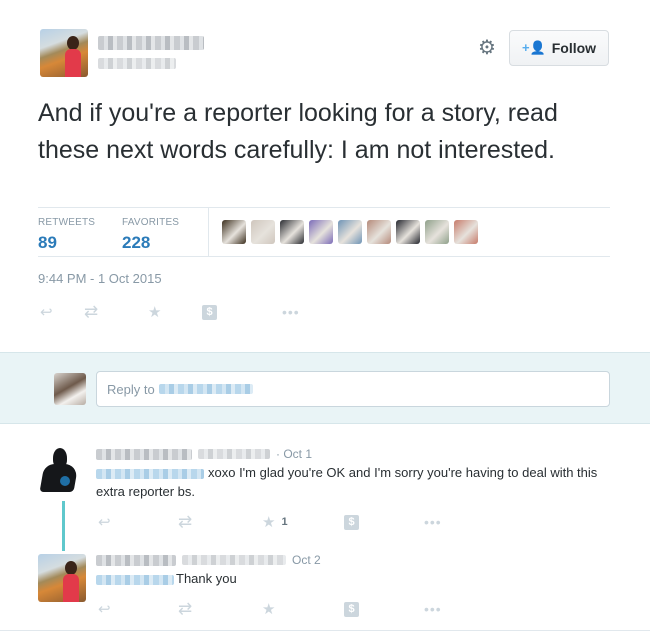  I want to click on favorites-count: 228, so click(136, 242).